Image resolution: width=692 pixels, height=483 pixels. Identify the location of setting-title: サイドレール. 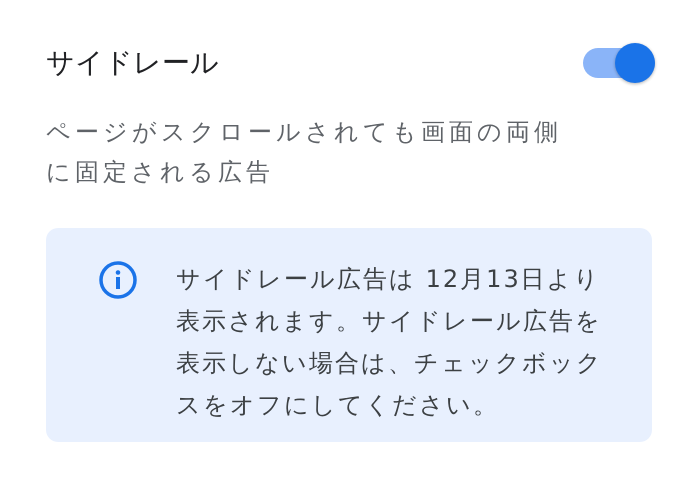
(132, 63).